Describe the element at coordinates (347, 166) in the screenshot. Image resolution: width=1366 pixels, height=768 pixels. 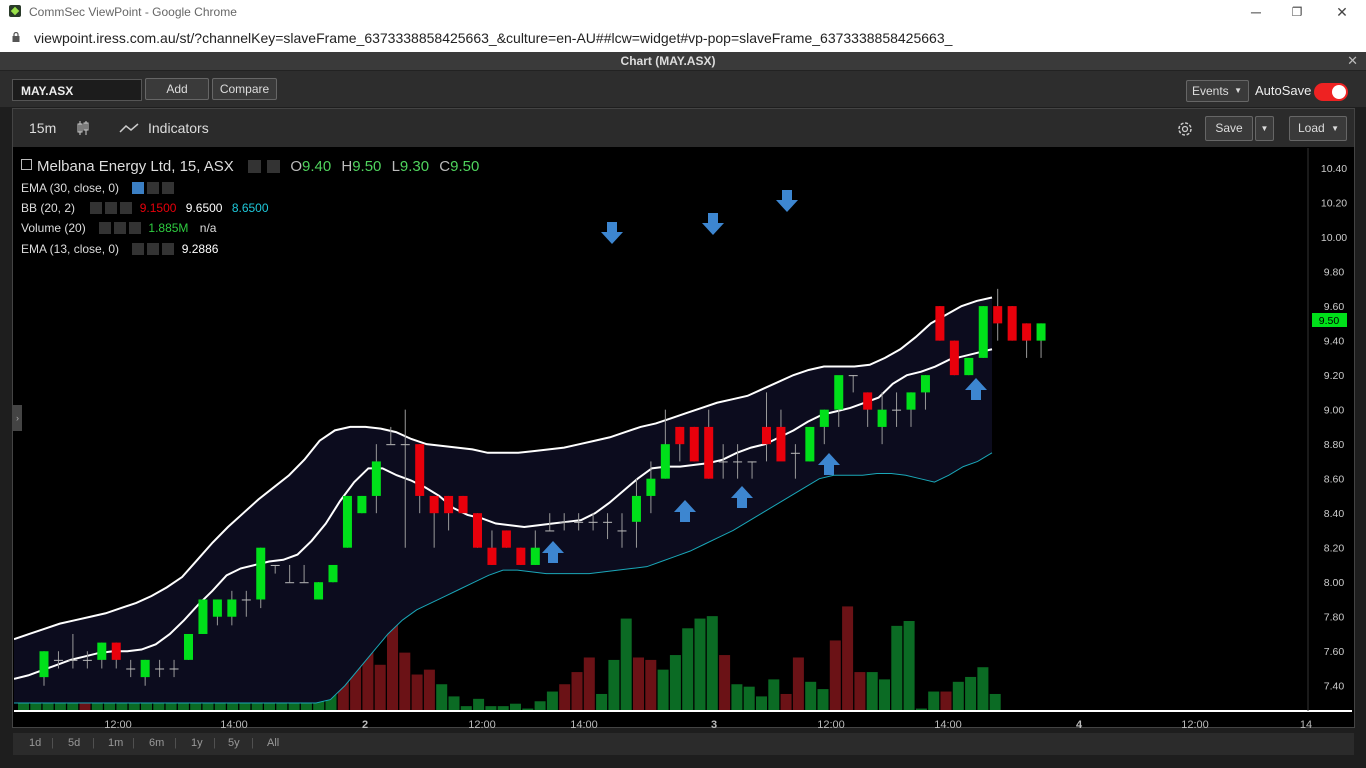
I see `high-label: H` at that location.